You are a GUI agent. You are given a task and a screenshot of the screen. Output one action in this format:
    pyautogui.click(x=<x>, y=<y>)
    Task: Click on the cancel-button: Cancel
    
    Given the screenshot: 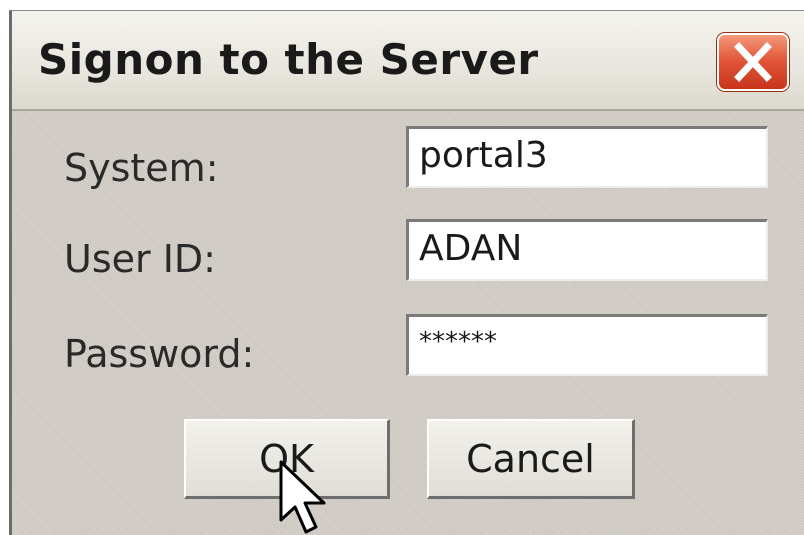 What is the action you would take?
    pyautogui.click(x=531, y=459)
    